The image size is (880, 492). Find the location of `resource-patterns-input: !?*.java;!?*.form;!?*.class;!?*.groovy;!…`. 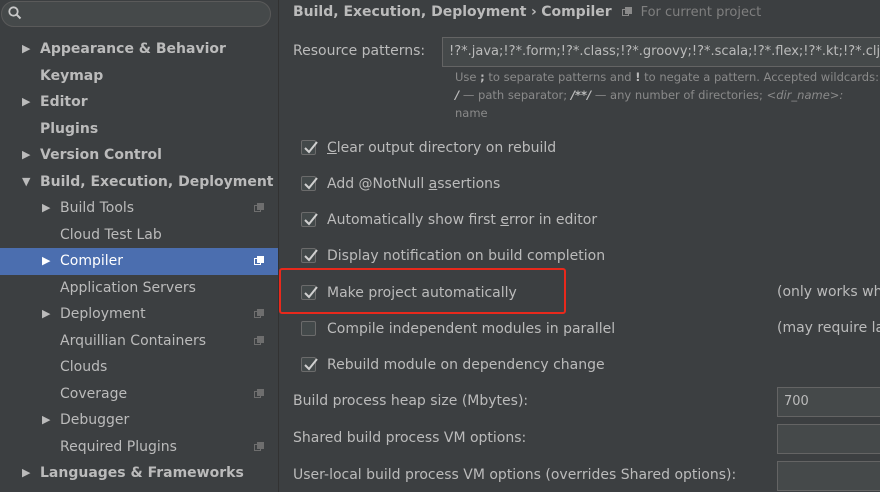

resource-patterns-input: !?*.java;!?*.form;!?*.class;!?*.groovy;!… is located at coordinates (661, 52).